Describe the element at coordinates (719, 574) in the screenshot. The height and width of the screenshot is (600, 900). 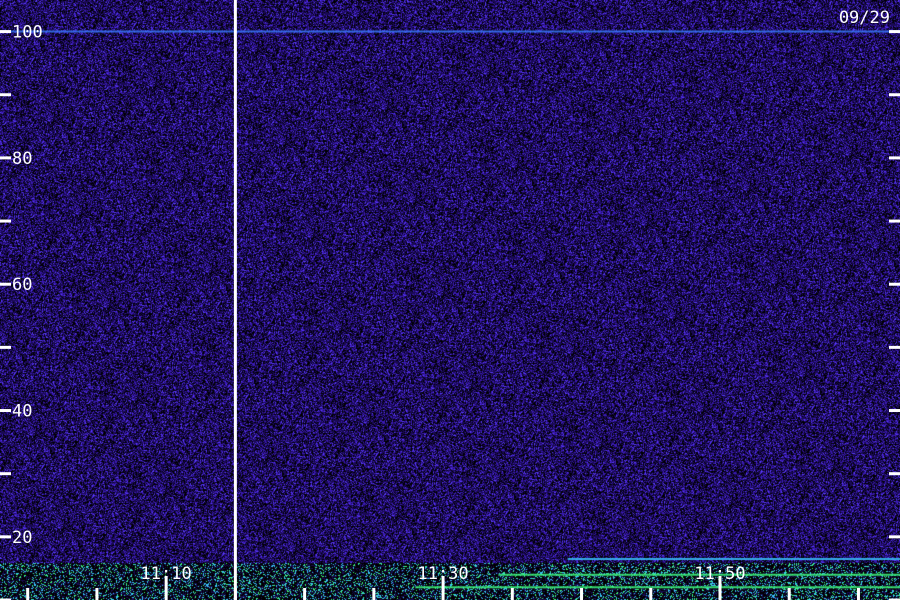
I see `x-tick-label: 11:50` at that location.